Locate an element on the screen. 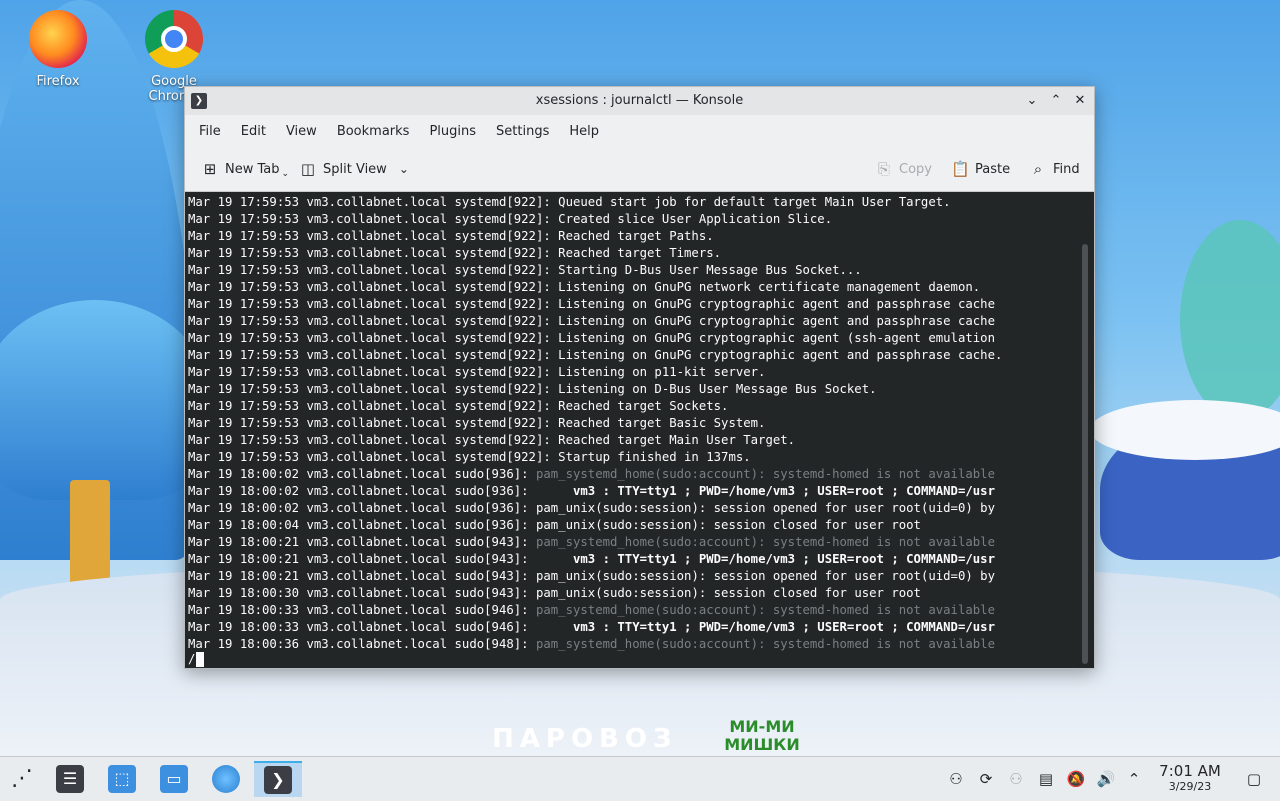 The width and height of the screenshot is (1280, 801). new-tab-label: New Tab is located at coordinates (252, 169).